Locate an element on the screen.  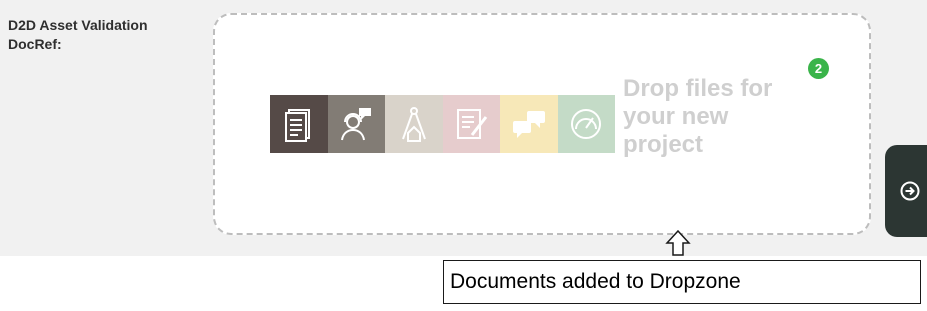
tile-document is located at coordinates (299, 124).